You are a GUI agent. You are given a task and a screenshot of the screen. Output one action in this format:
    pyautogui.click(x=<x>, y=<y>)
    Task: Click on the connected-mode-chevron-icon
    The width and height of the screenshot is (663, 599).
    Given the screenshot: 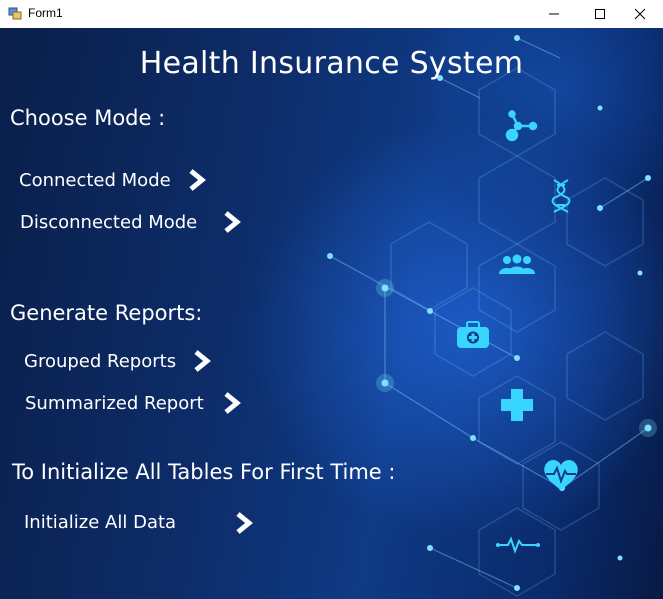 What is the action you would take?
    pyautogui.click(x=197, y=180)
    